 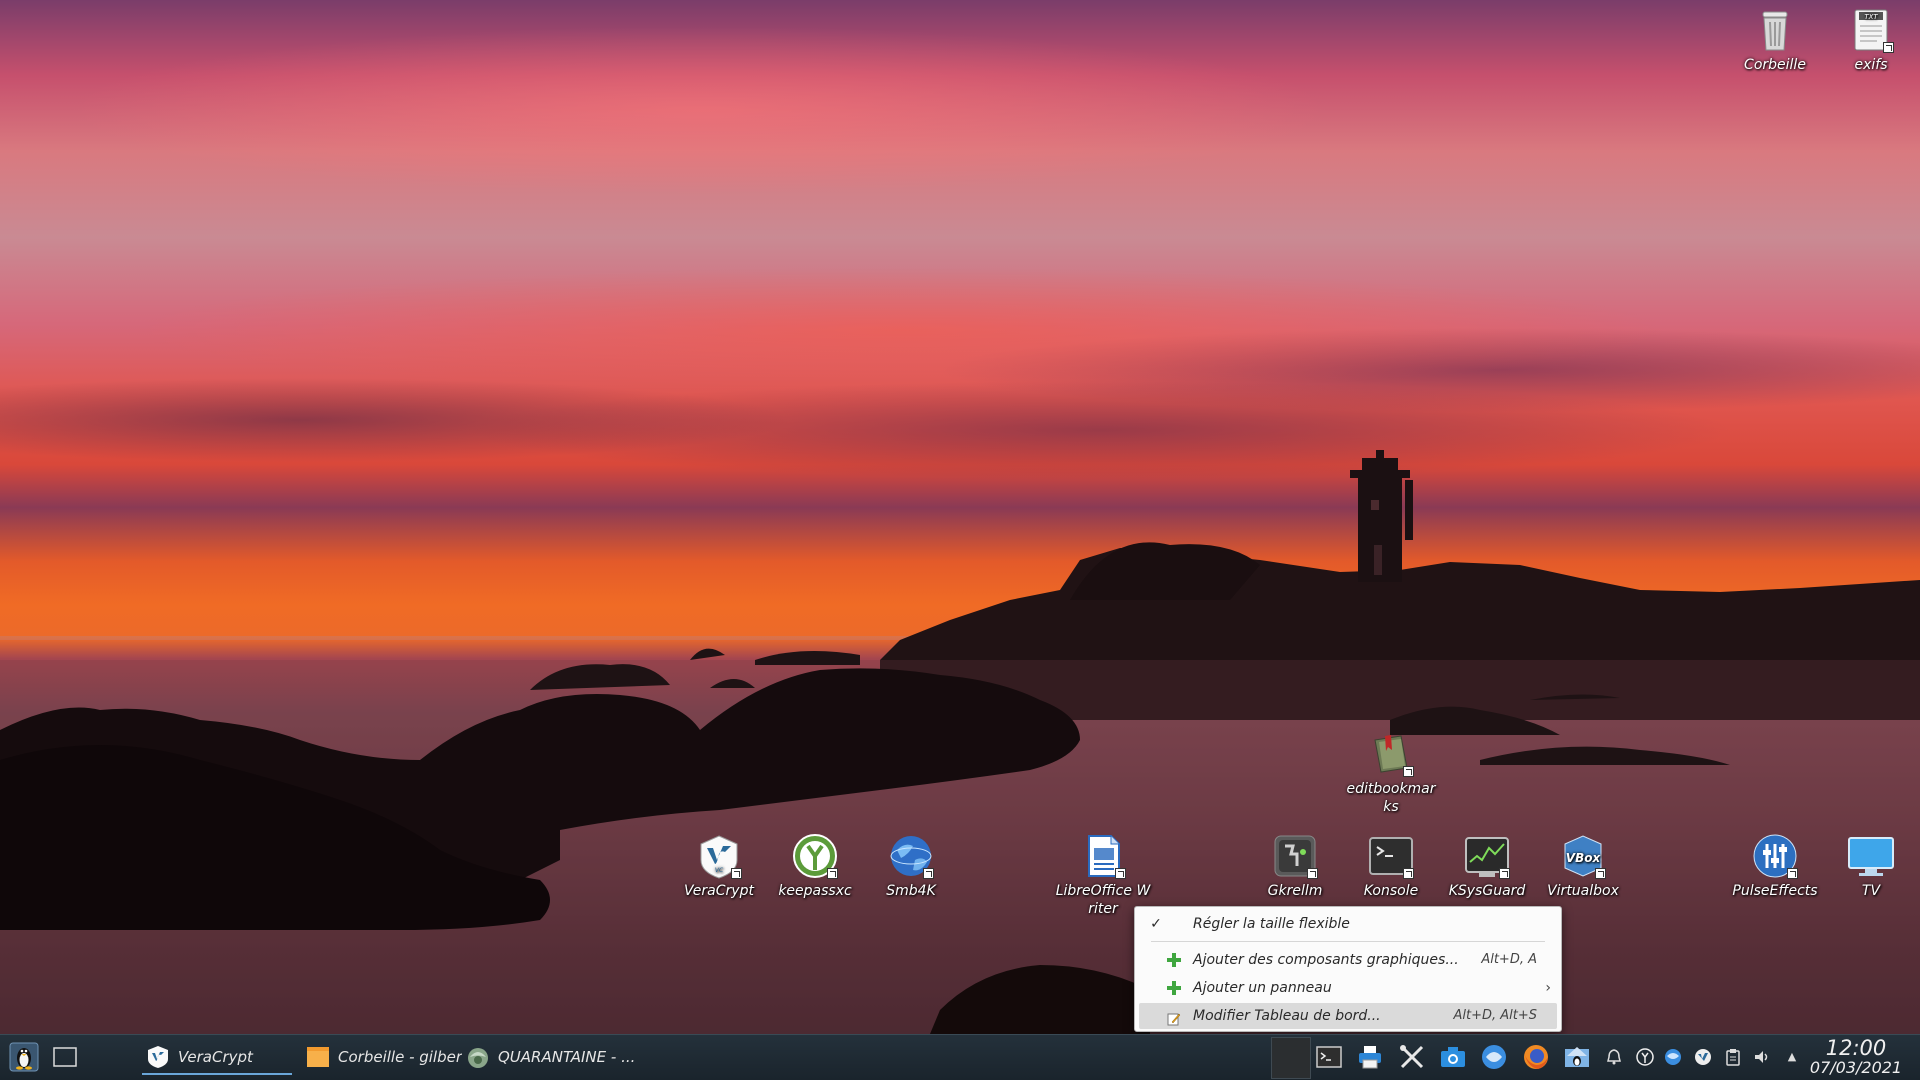 What do you see at coordinates (1775, 891) in the screenshot?
I see `desktop-icon-label: PulseEffects` at bounding box center [1775, 891].